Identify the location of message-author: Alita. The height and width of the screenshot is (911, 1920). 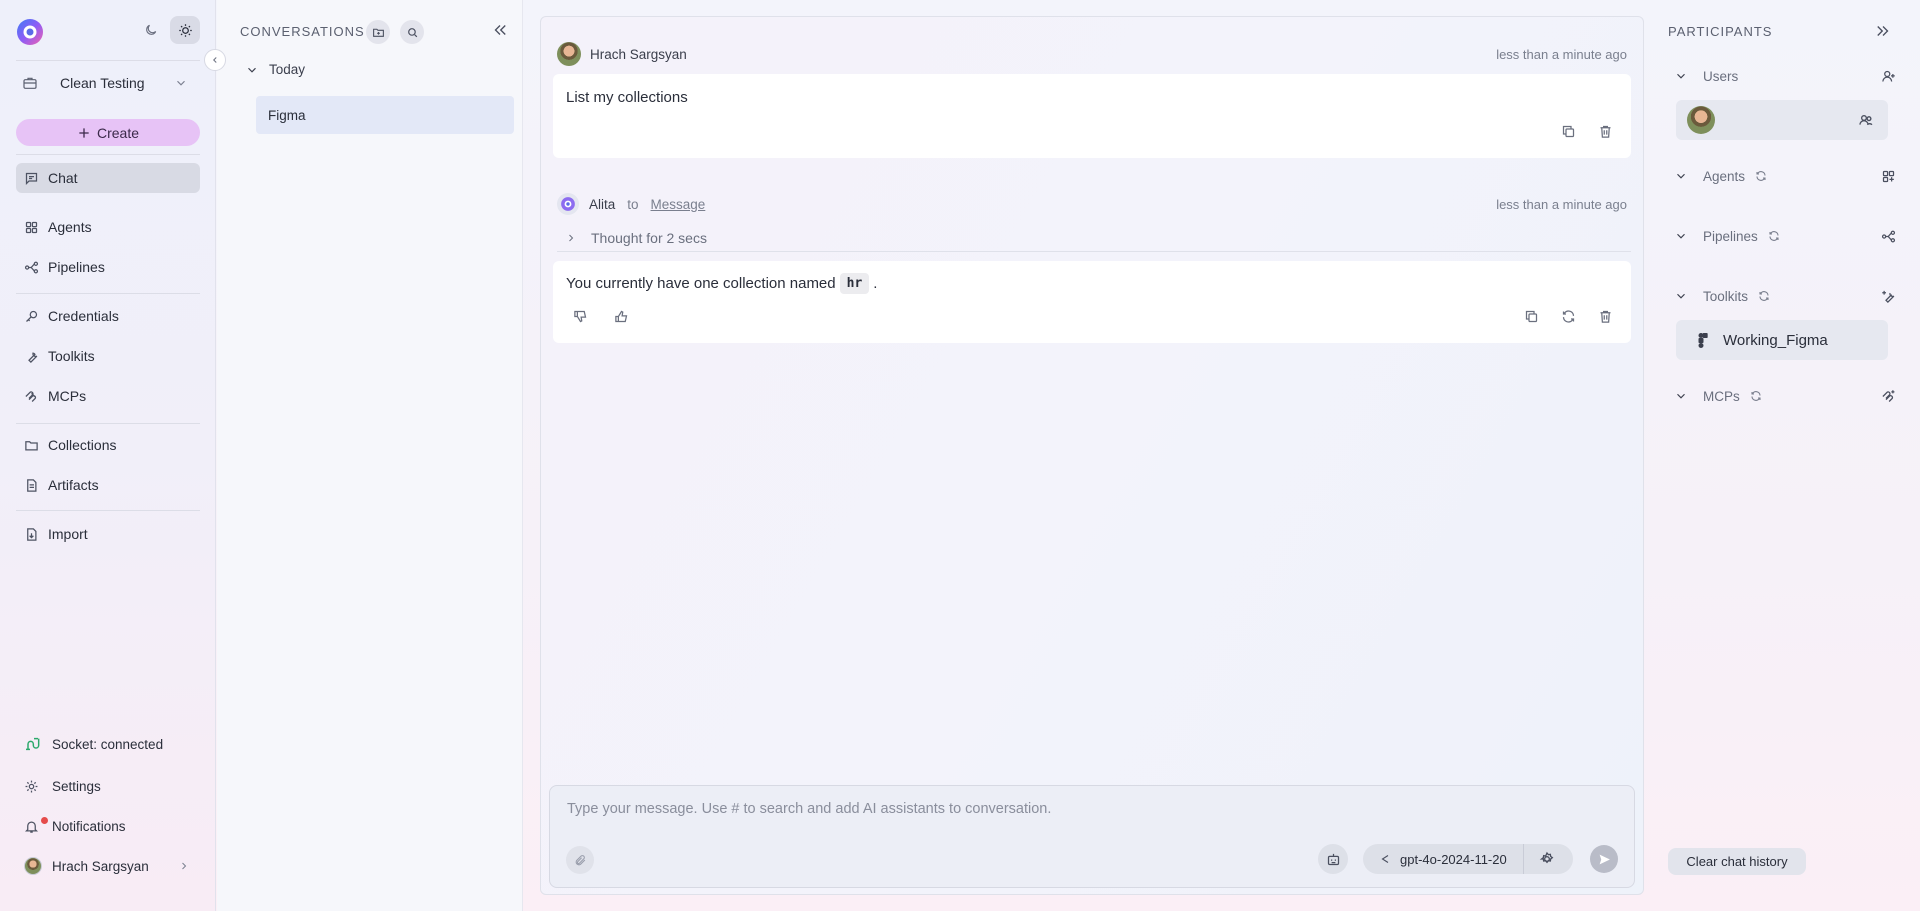
(602, 204).